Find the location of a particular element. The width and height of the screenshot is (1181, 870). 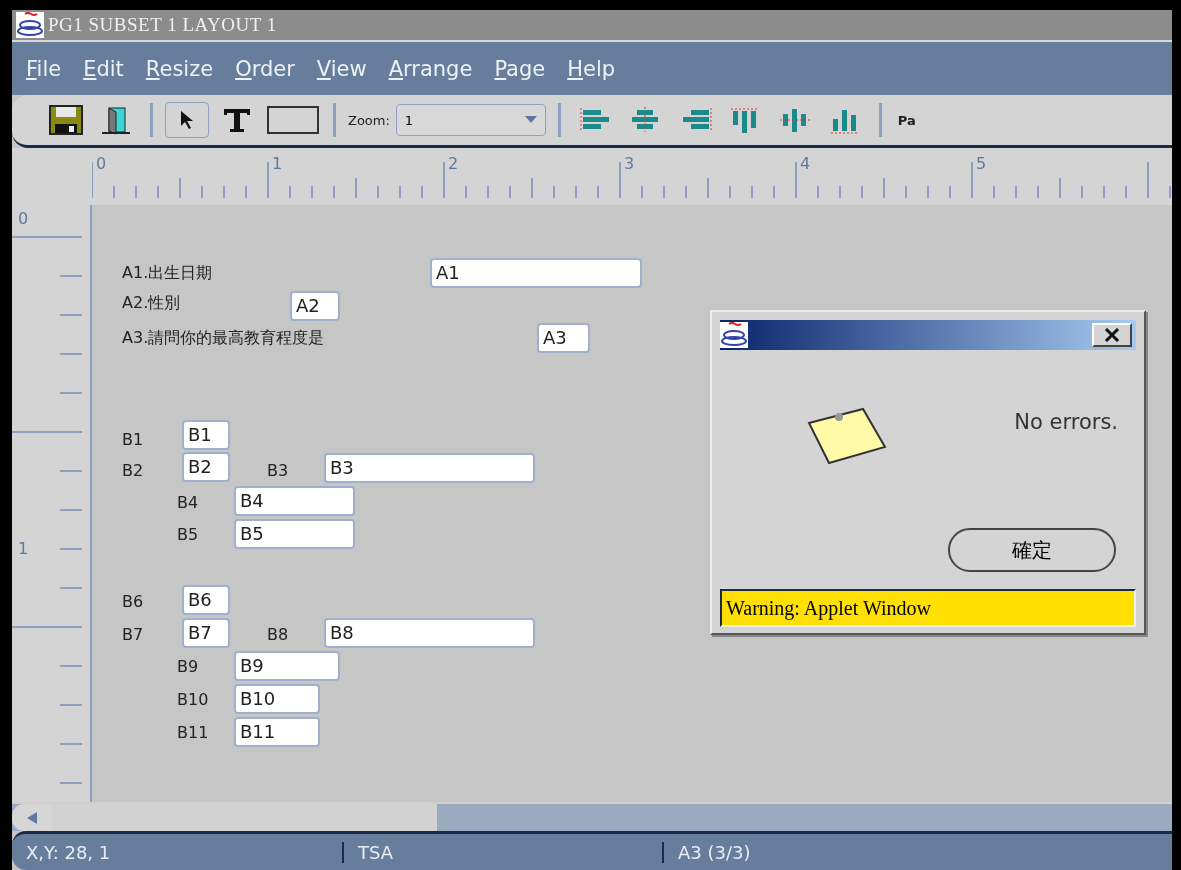

pointer-icon is located at coordinates (187, 120).